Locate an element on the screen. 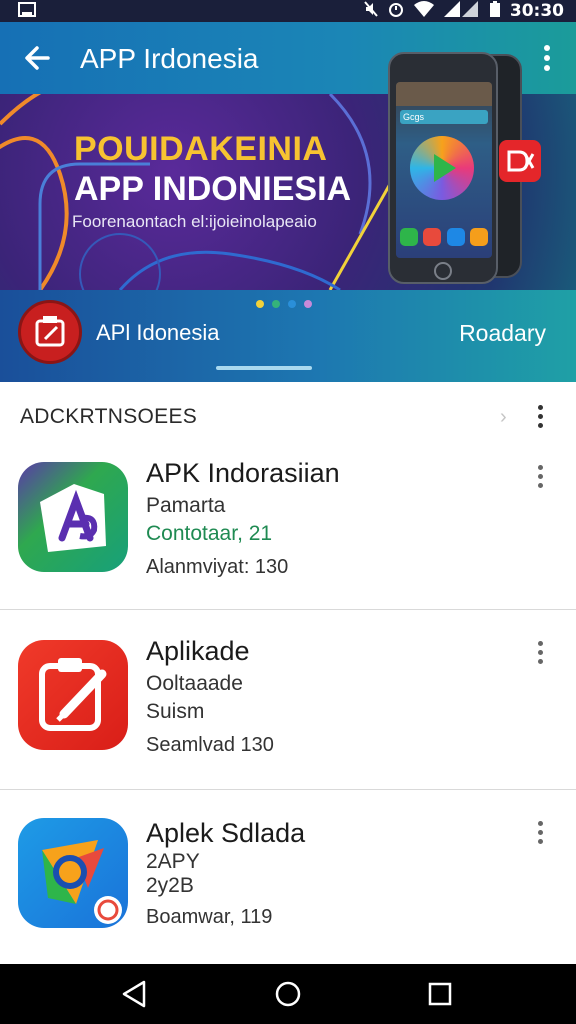 The height and width of the screenshot is (1024, 576). app-developer: 2APY is located at coordinates (173, 861).